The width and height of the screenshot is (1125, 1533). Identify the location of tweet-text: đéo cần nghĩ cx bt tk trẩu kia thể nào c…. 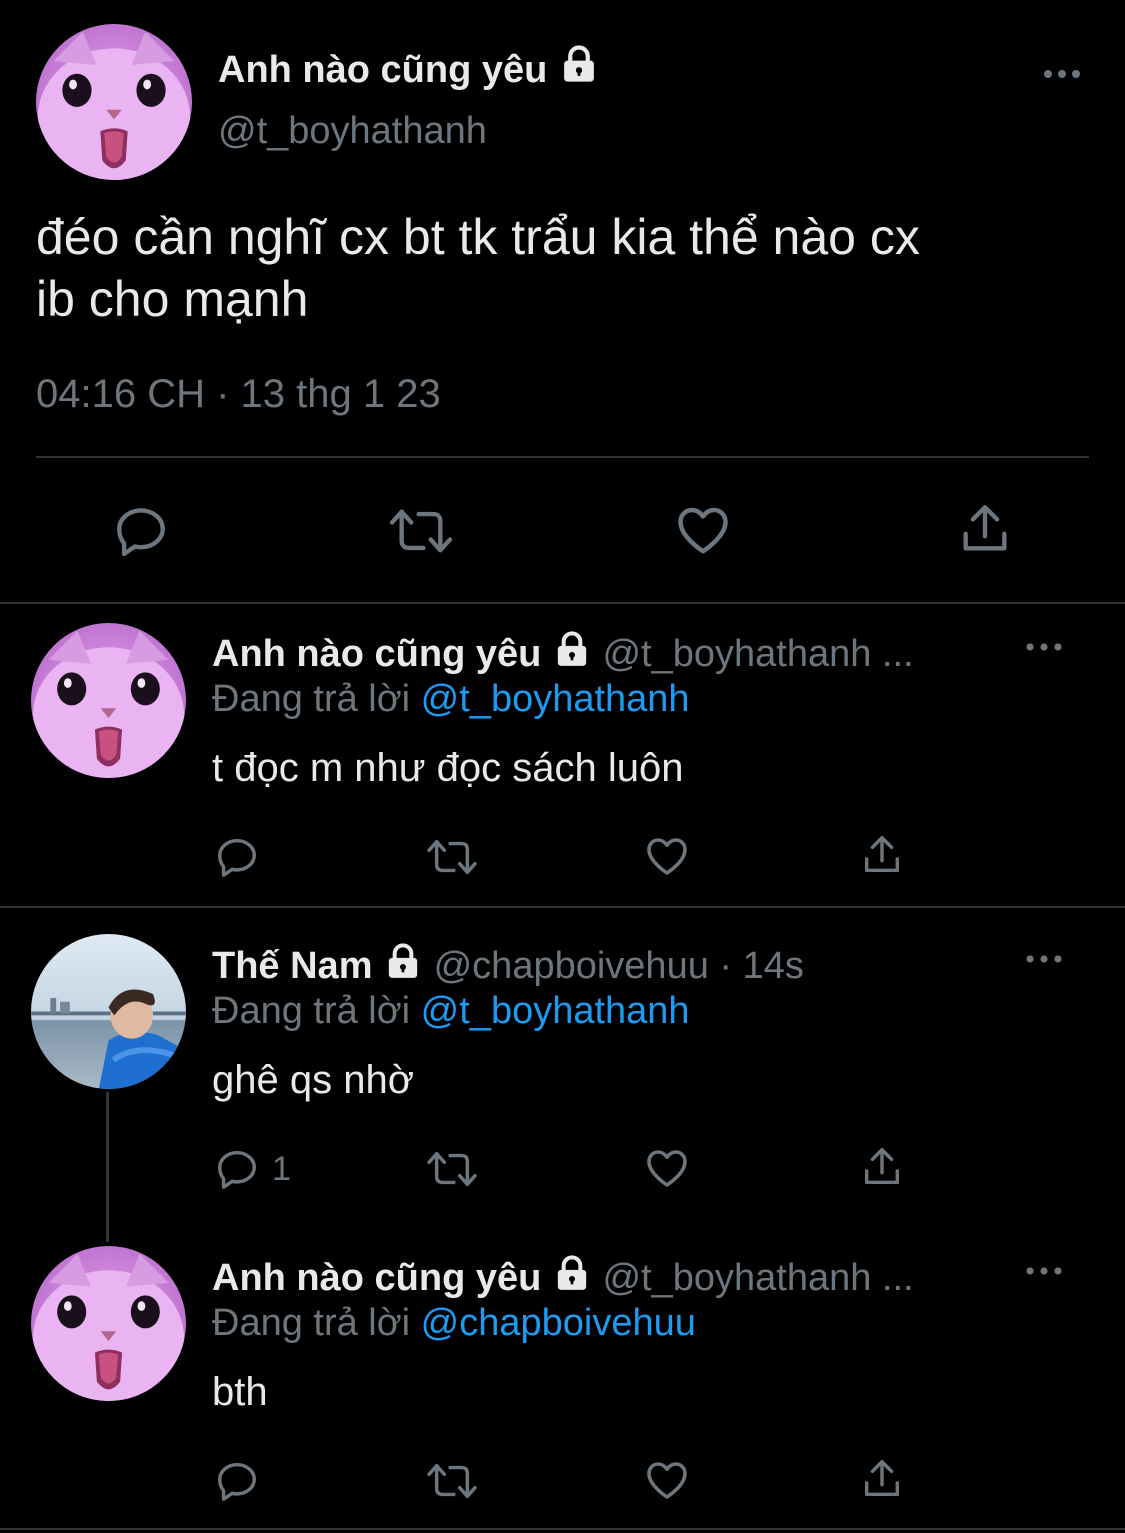
(566, 268).